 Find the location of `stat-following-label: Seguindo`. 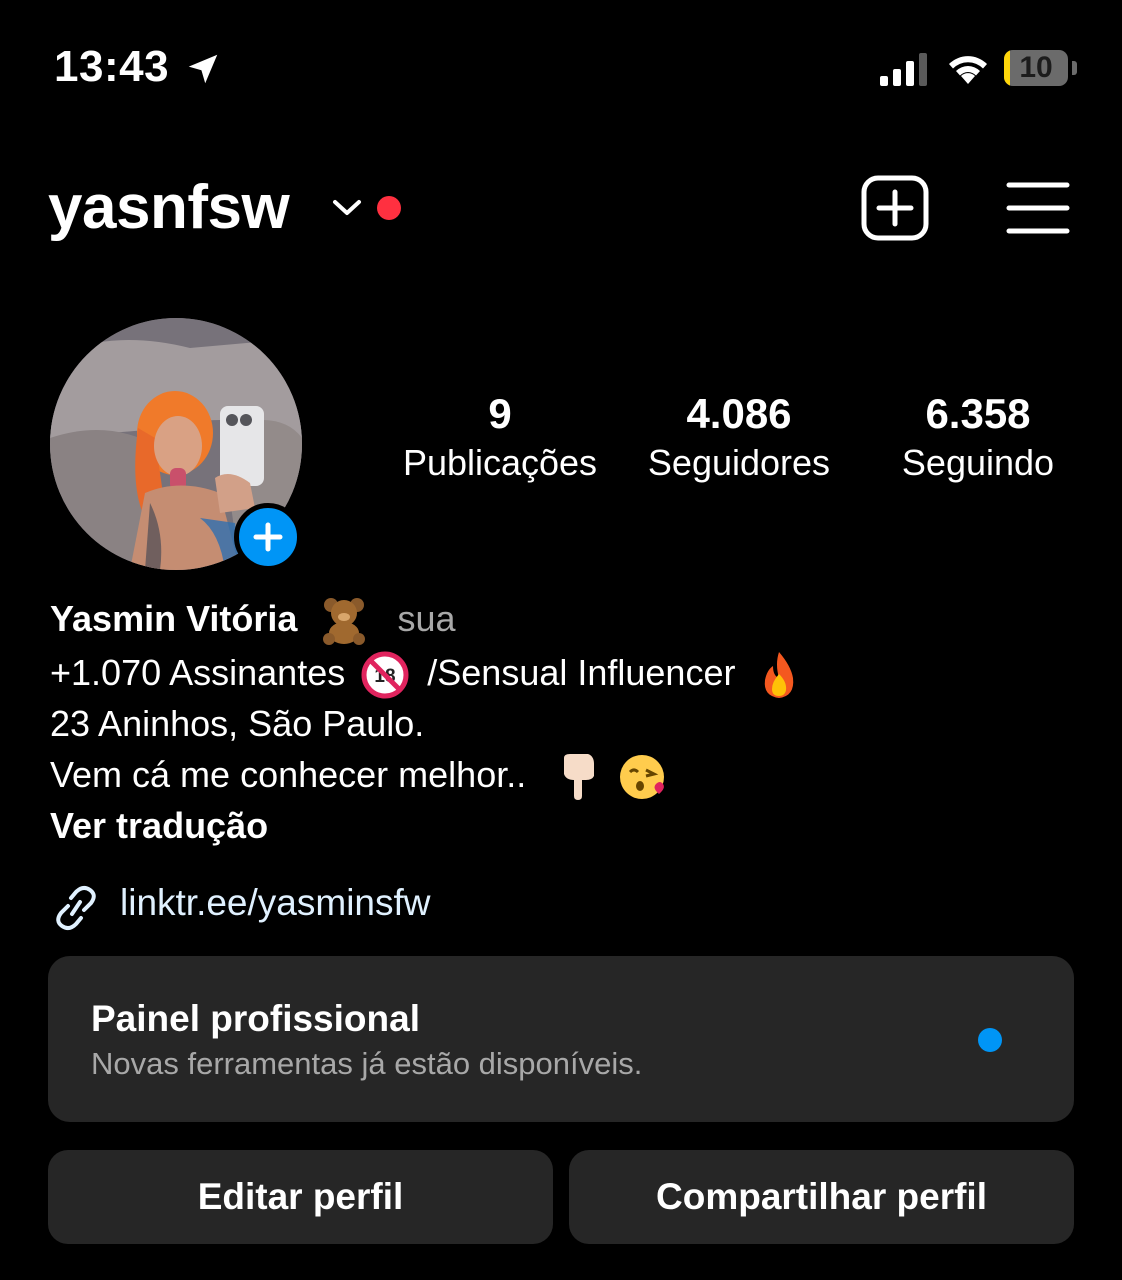

stat-following-label: Seguindo is located at coordinates (978, 462).